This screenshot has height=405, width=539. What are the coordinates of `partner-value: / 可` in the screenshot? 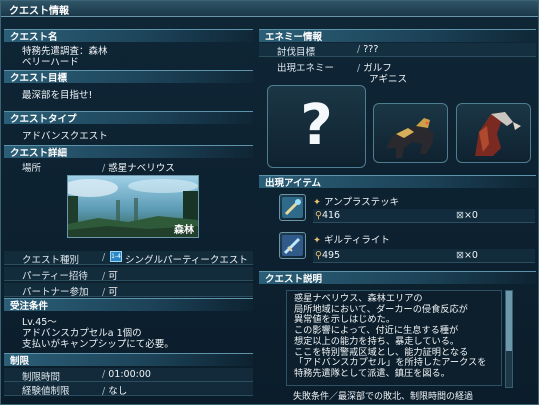 It's located at (110, 292).